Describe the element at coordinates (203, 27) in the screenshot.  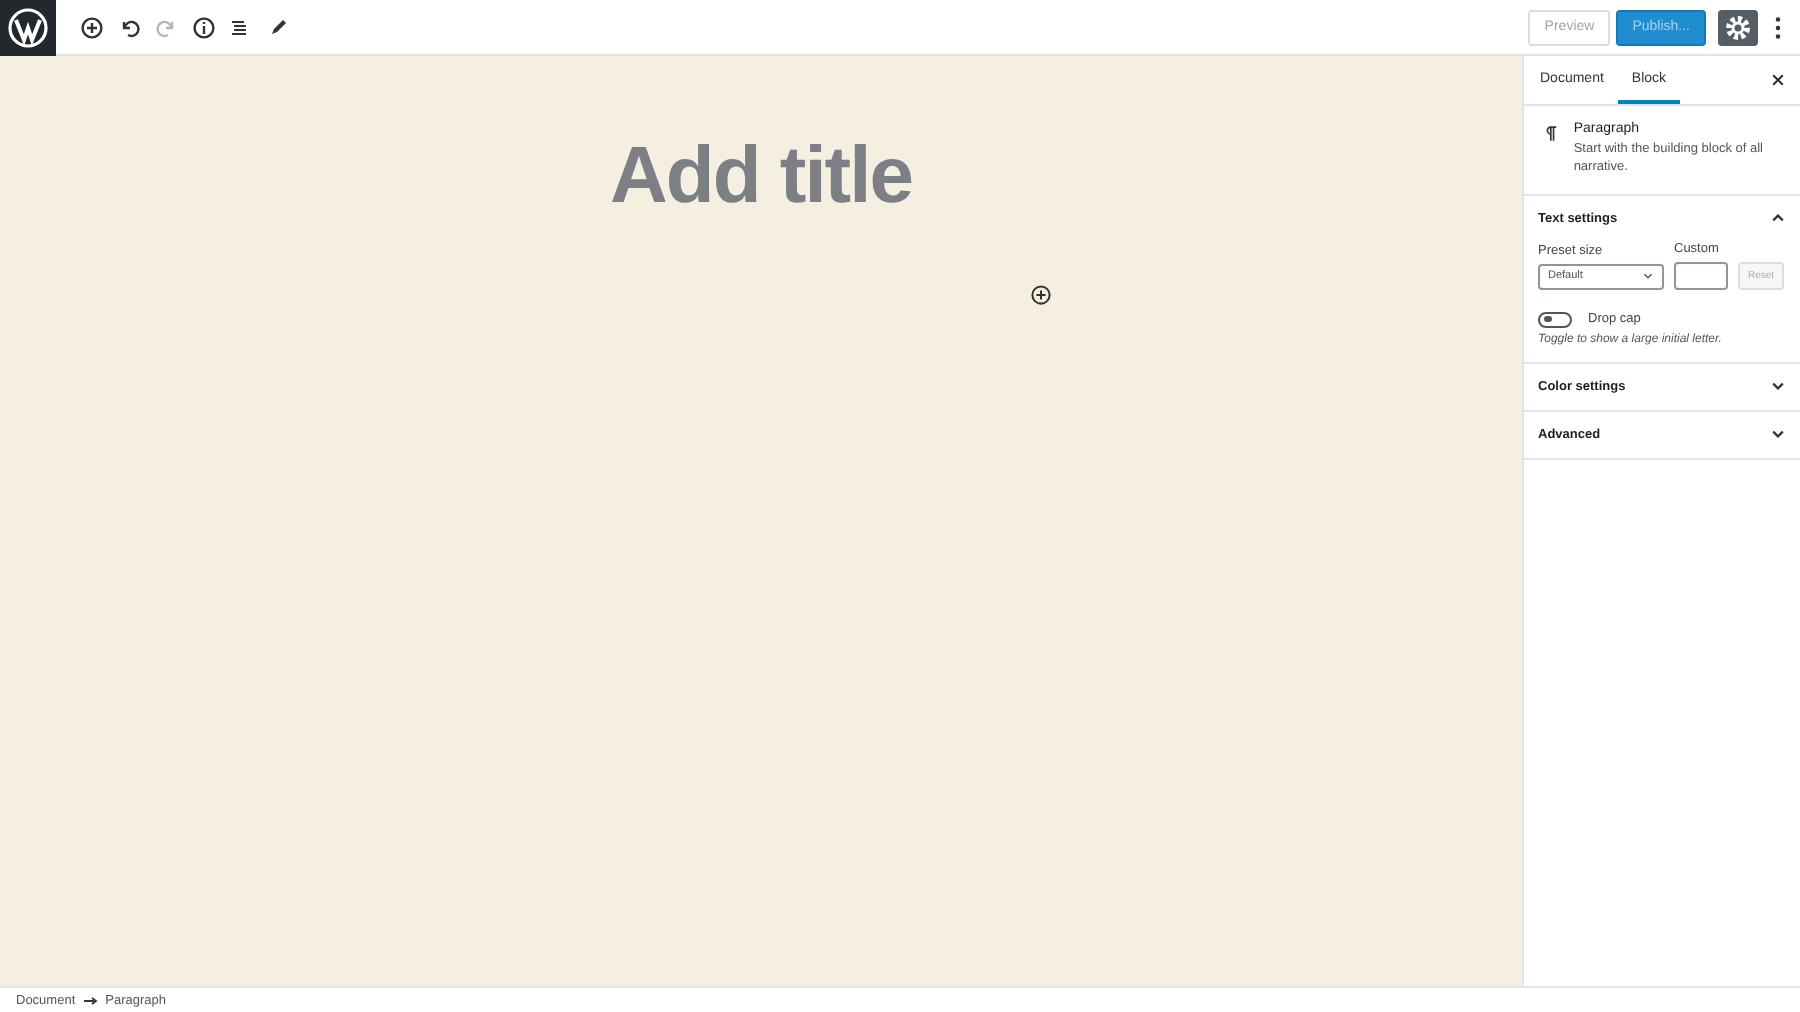
I see `info-icon` at that location.